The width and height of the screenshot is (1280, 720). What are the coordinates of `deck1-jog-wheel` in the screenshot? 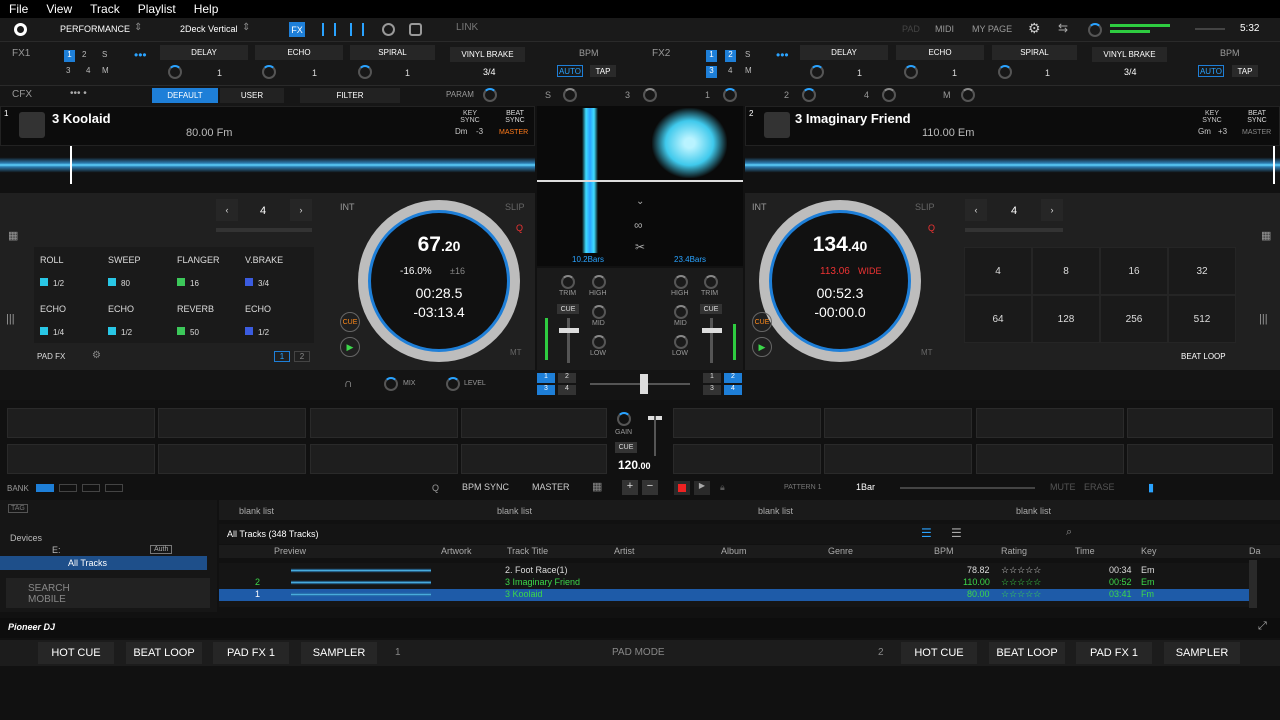 It's located at (439, 281).